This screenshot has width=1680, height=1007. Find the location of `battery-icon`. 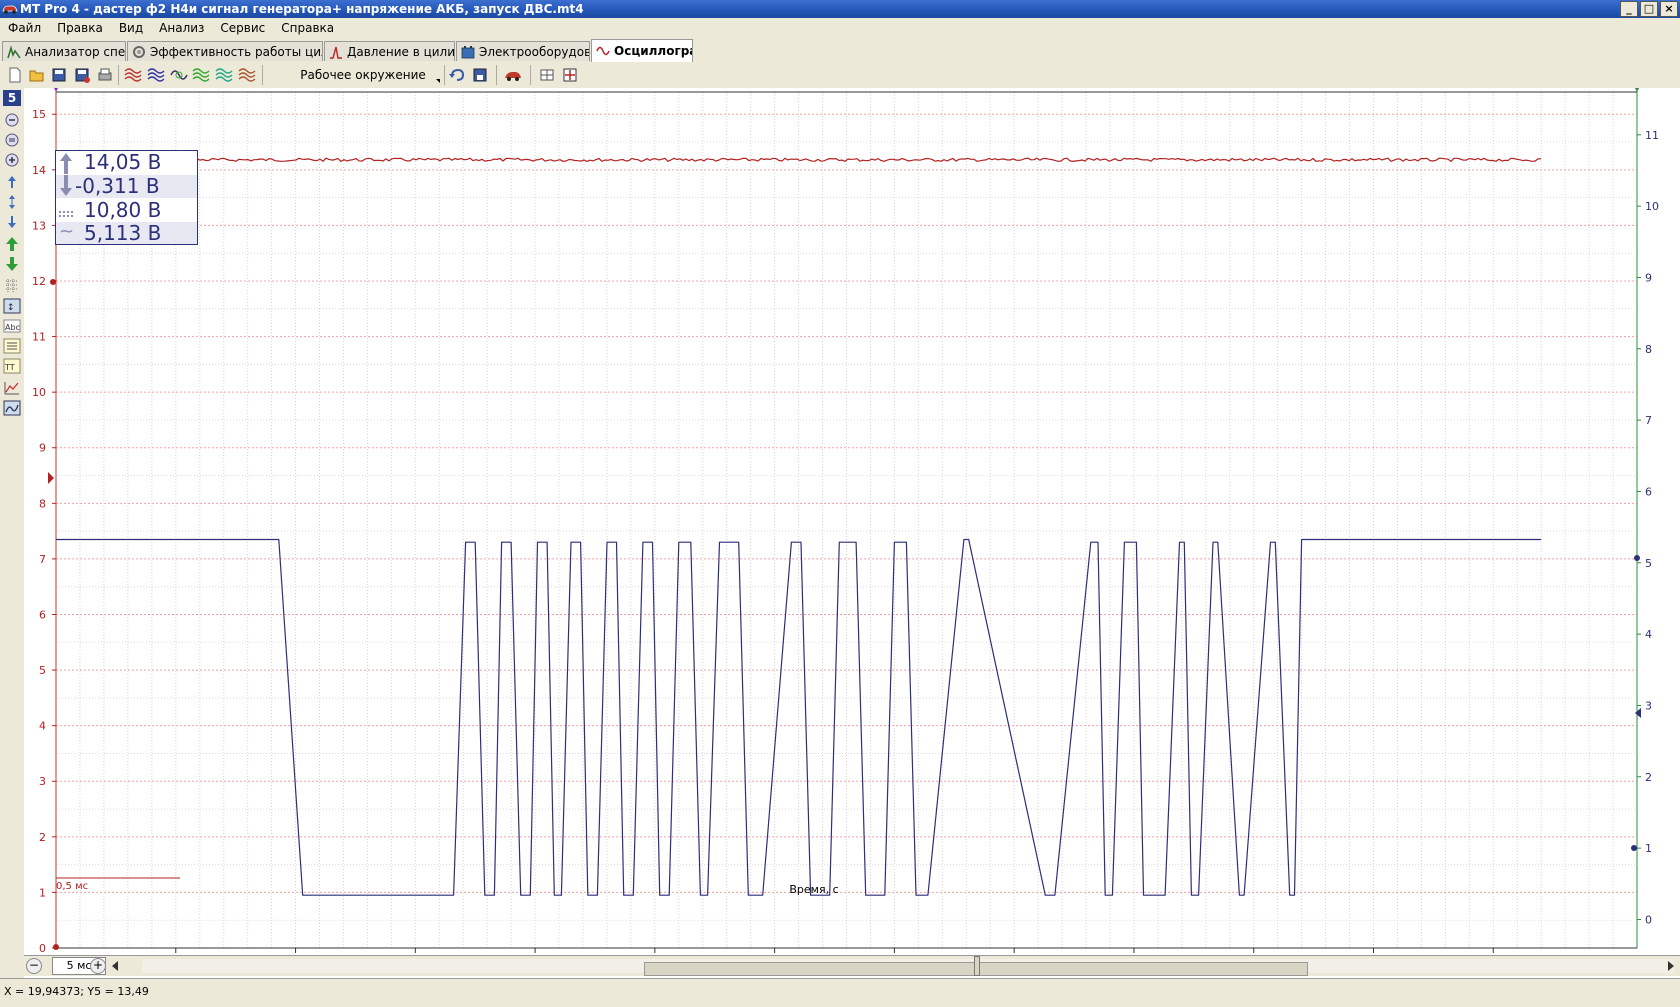

battery-icon is located at coordinates (468, 51).